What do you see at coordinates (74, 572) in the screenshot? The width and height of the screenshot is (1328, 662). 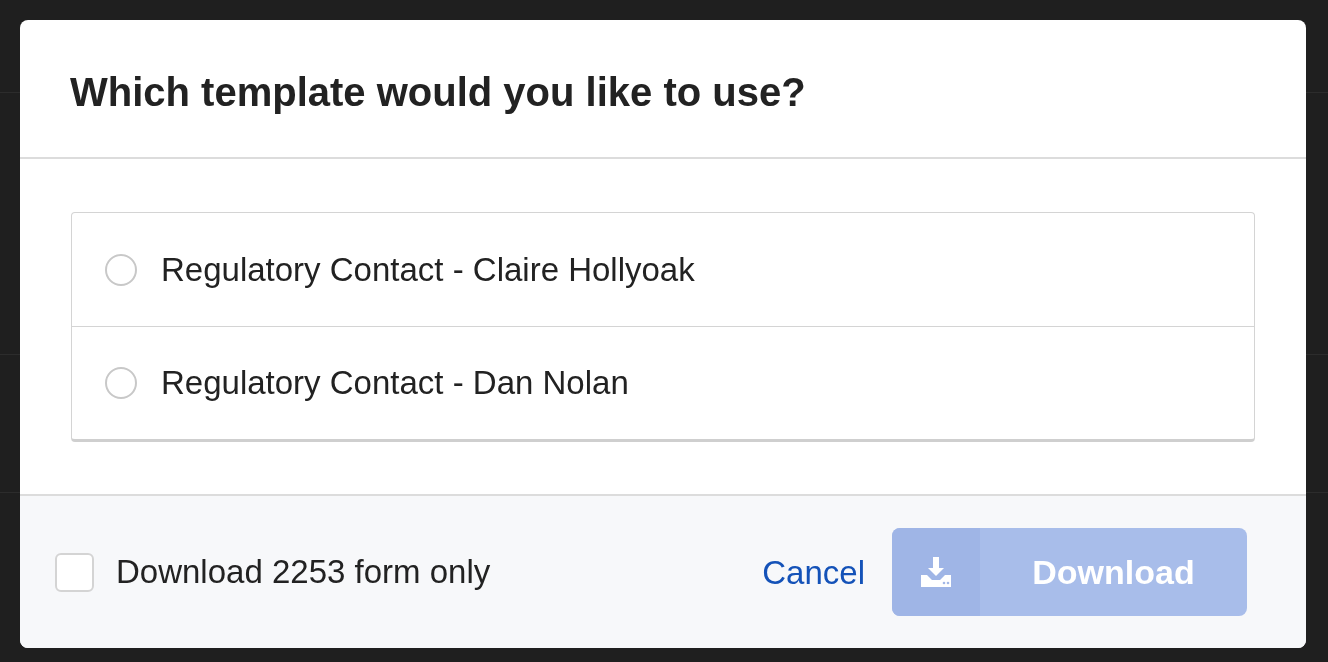 I see `checkbox` at bounding box center [74, 572].